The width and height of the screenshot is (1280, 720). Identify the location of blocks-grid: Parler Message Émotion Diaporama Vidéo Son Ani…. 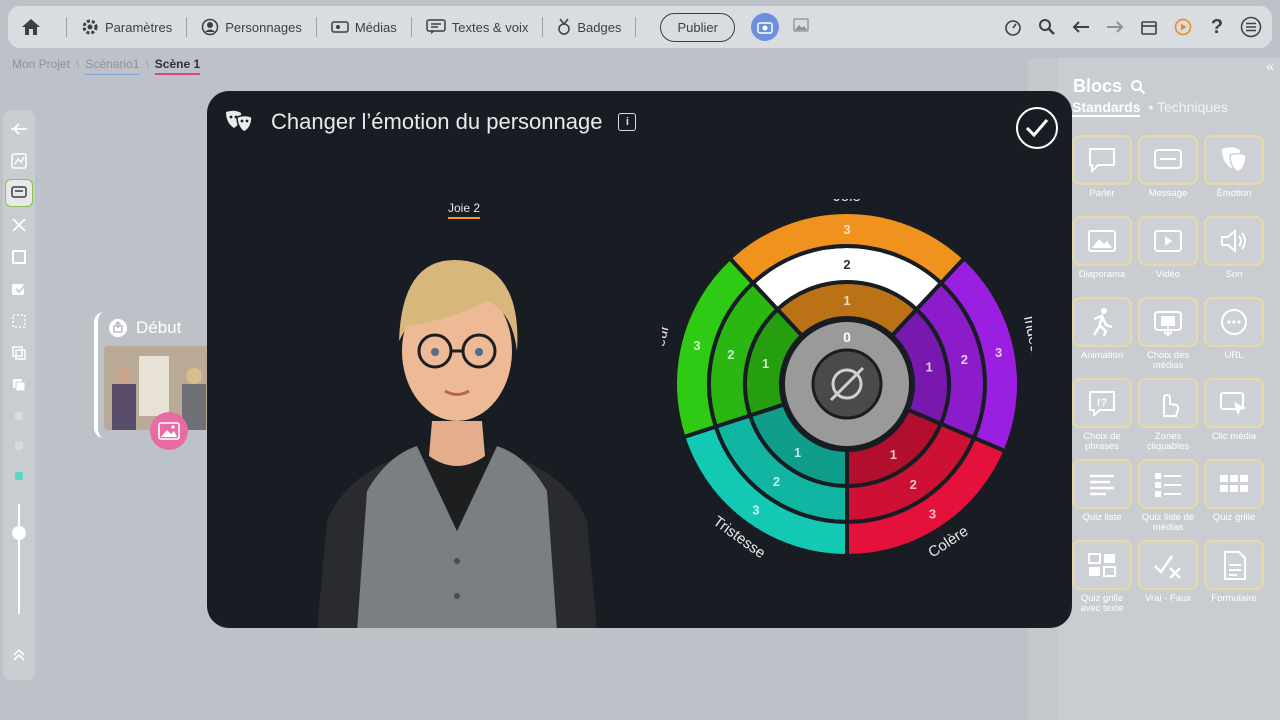
(1168, 378).